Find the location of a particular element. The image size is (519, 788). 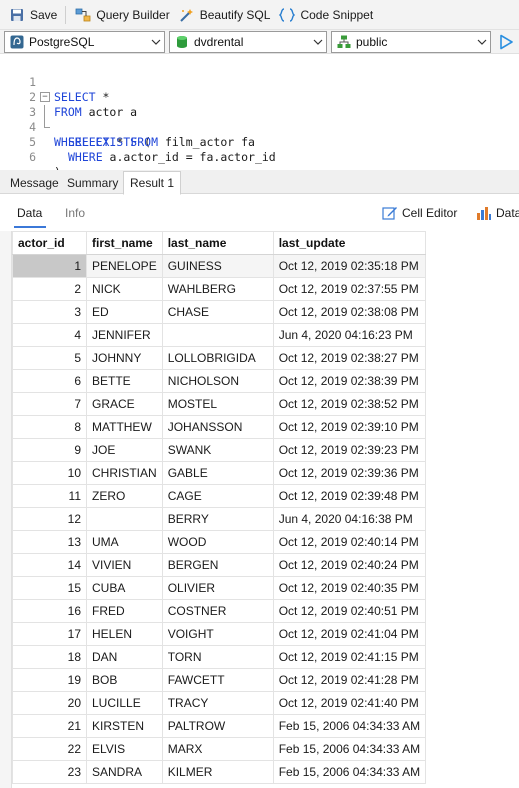

cell-last-name: NICHOLSON is located at coordinates (217, 381).